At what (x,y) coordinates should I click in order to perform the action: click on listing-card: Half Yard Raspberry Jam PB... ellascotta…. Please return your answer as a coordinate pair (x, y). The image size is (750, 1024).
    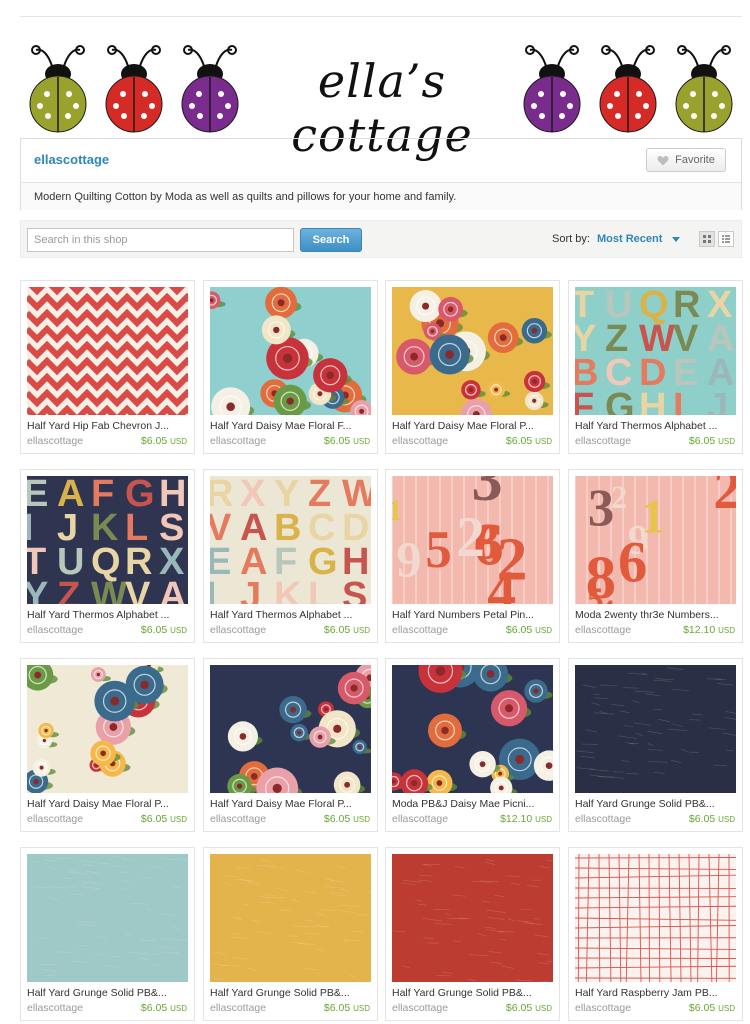
    Looking at the image, I should click on (655, 934).